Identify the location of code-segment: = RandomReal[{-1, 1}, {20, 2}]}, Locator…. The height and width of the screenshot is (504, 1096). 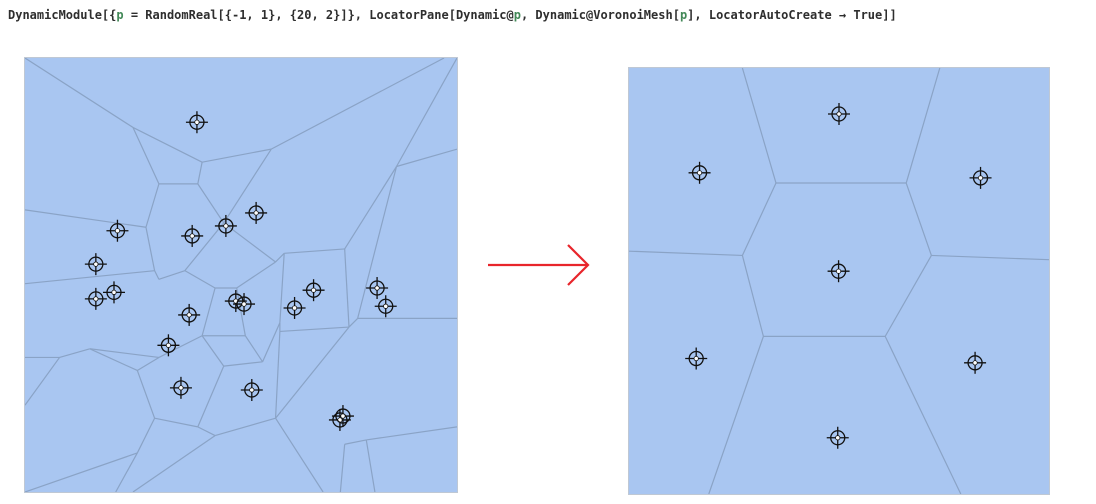
(318, 15).